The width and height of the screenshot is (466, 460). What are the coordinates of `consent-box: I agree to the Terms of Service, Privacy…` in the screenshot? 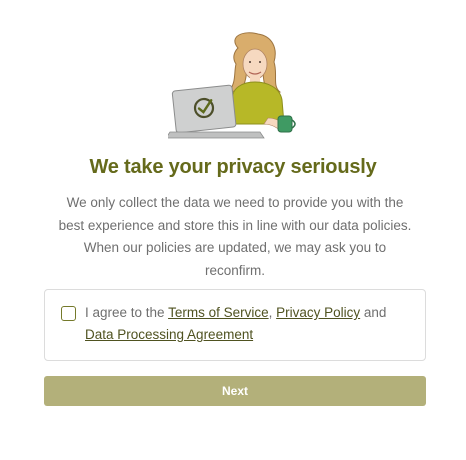 It's located at (235, 325).